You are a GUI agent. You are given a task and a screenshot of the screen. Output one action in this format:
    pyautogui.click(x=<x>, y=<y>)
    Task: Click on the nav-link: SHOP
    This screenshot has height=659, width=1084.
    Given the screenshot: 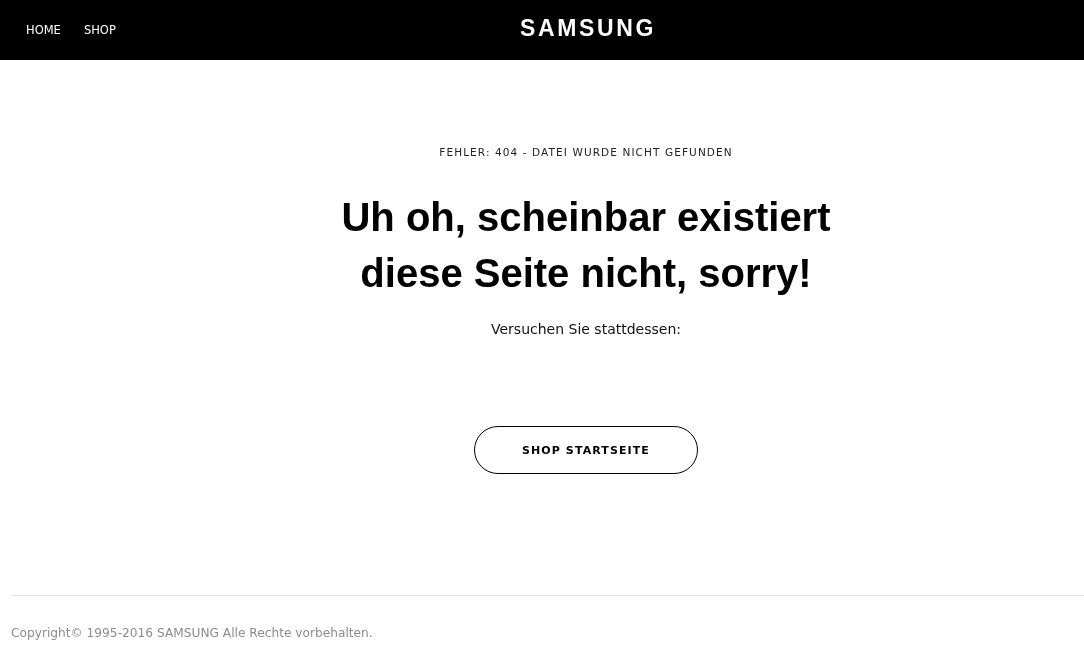 What is the action you would take?
    pyautogui.click(x=99, y=30)
    